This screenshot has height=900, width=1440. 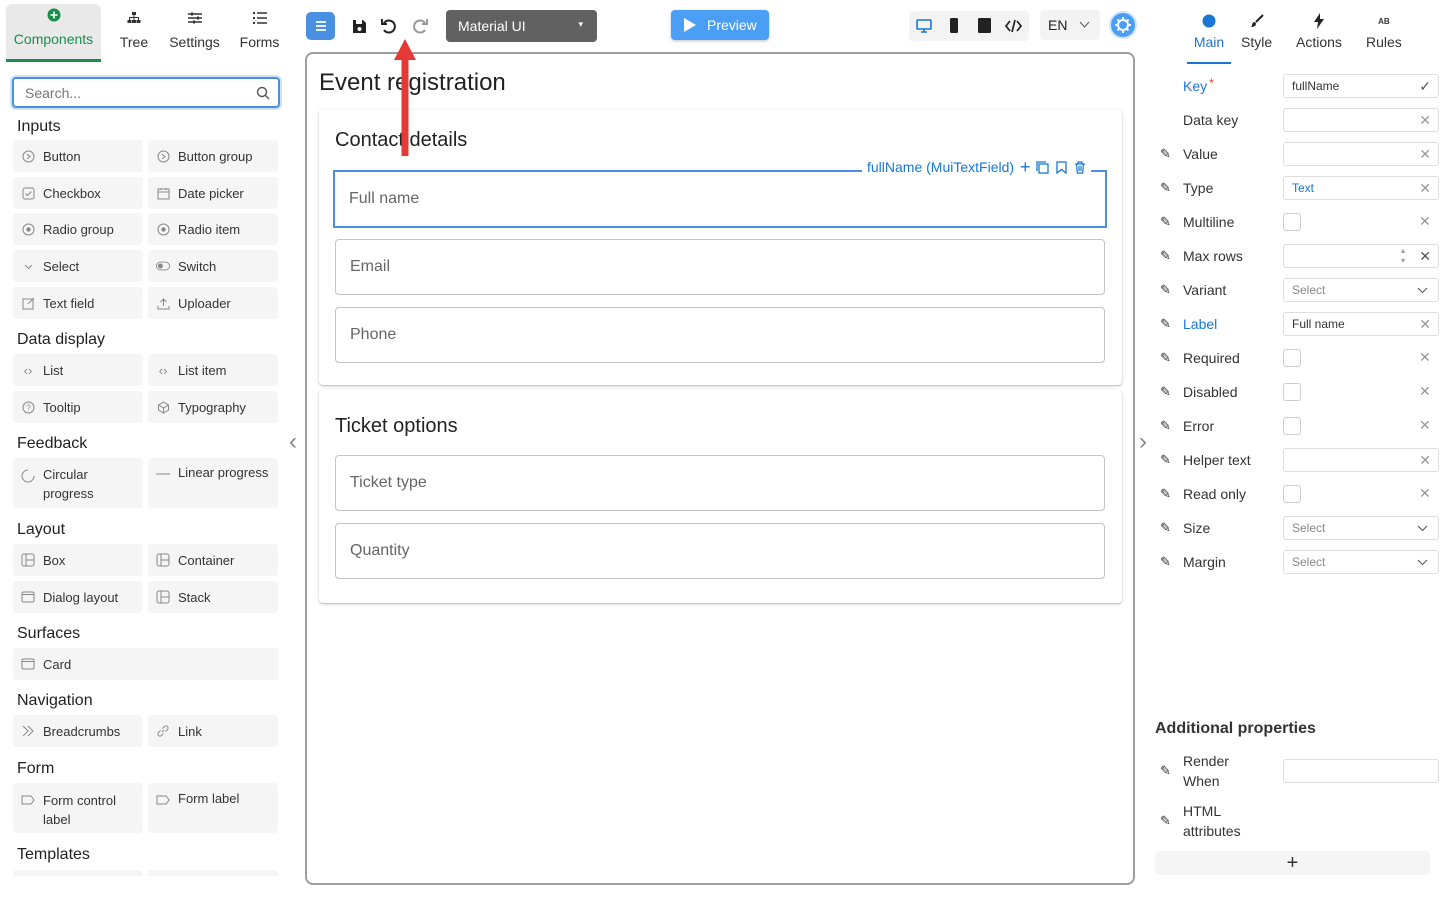 I want to click on tab-components: Components, so click(x=53, y=33).